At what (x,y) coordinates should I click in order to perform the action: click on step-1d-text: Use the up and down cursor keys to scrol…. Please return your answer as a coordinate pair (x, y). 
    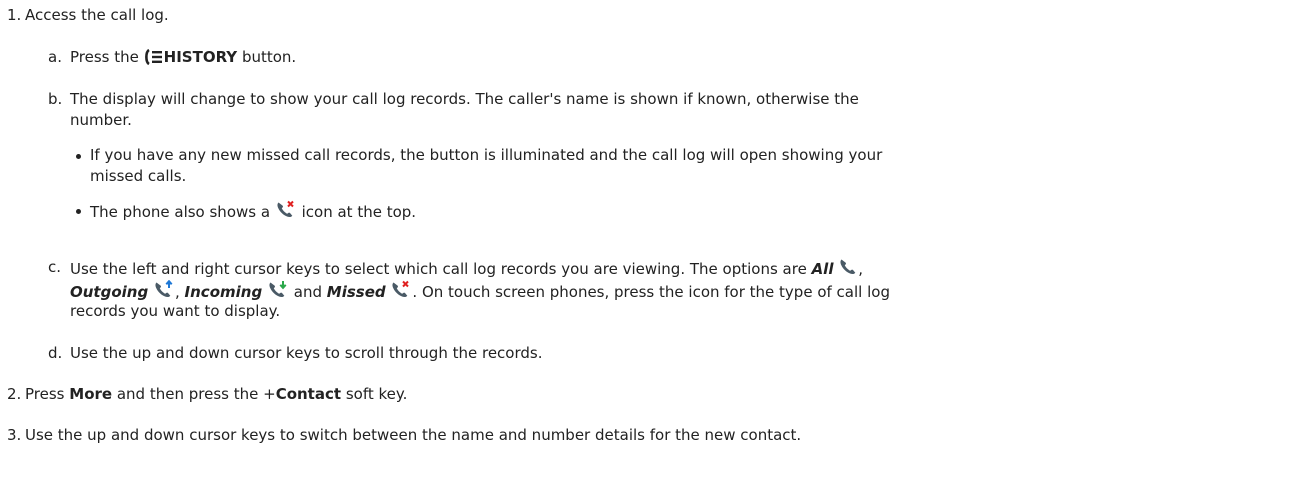
    Looking at the image, I should click on (306, 353).